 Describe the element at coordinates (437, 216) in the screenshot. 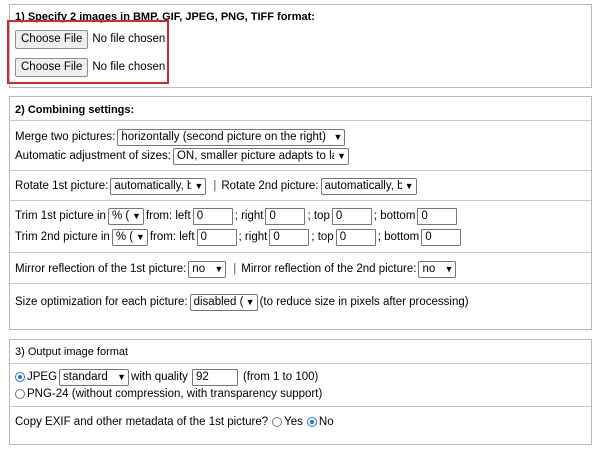

I see `trim1-bottom-input: 0` at that location.